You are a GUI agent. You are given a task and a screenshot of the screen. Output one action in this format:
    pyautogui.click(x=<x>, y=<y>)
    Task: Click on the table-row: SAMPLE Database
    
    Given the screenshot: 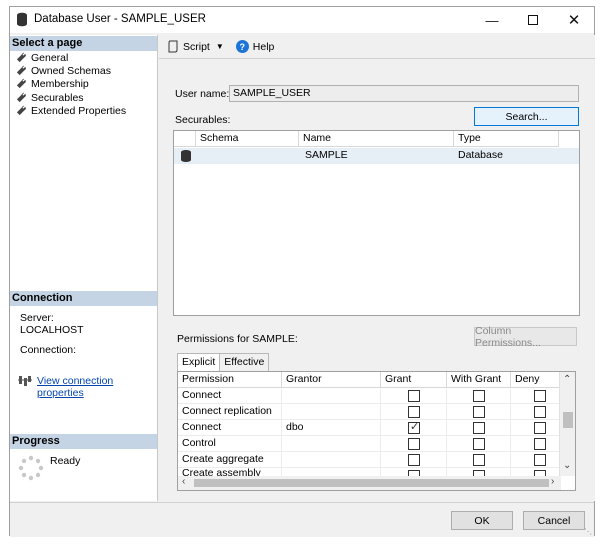 What is the action you would take?
    pyautogui.click(x=376, y=156)
    